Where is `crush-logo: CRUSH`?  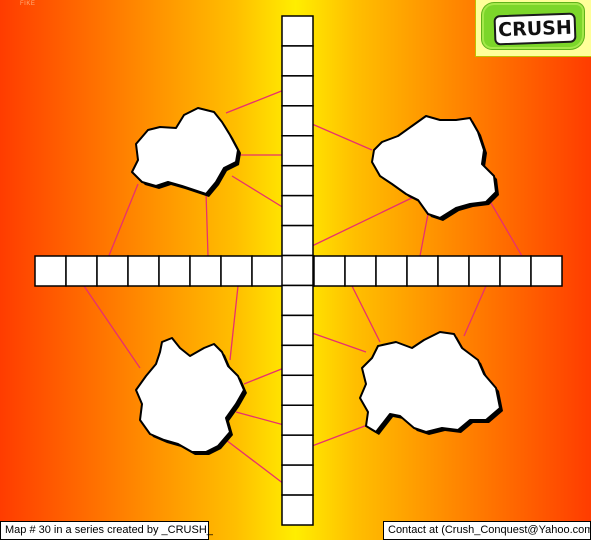
crush-logo: CRUSH is located at coordinates (533, 28).